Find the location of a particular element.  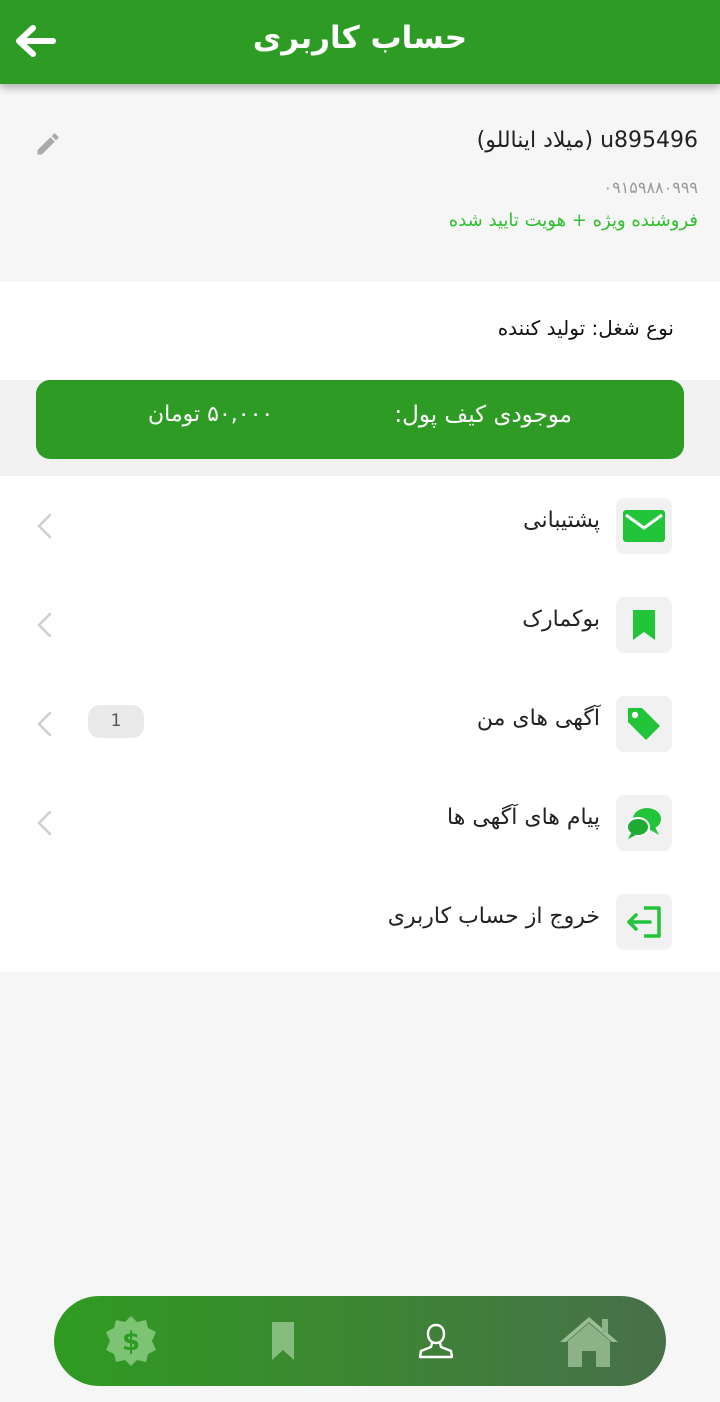

count-badge: 1 is located at coordinates (116, 721).